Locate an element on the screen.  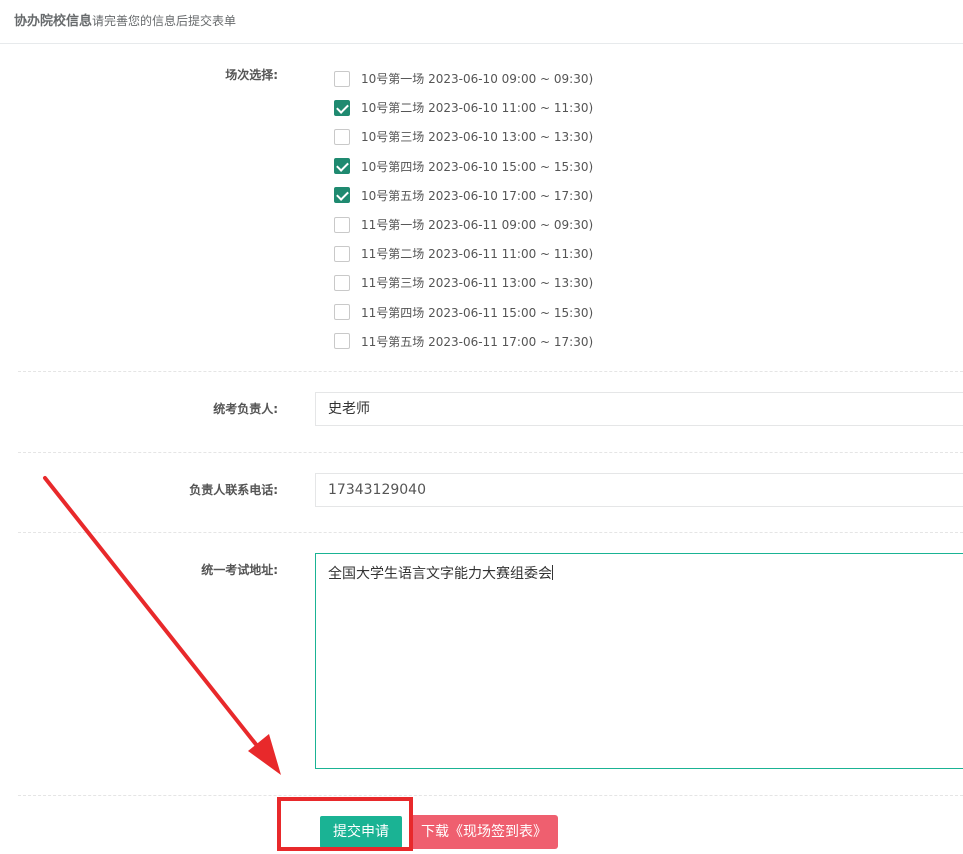
session-label: 10号第二场 2023-06-10 11:00 ~ 11:30) is located at coordinates (477, 108).